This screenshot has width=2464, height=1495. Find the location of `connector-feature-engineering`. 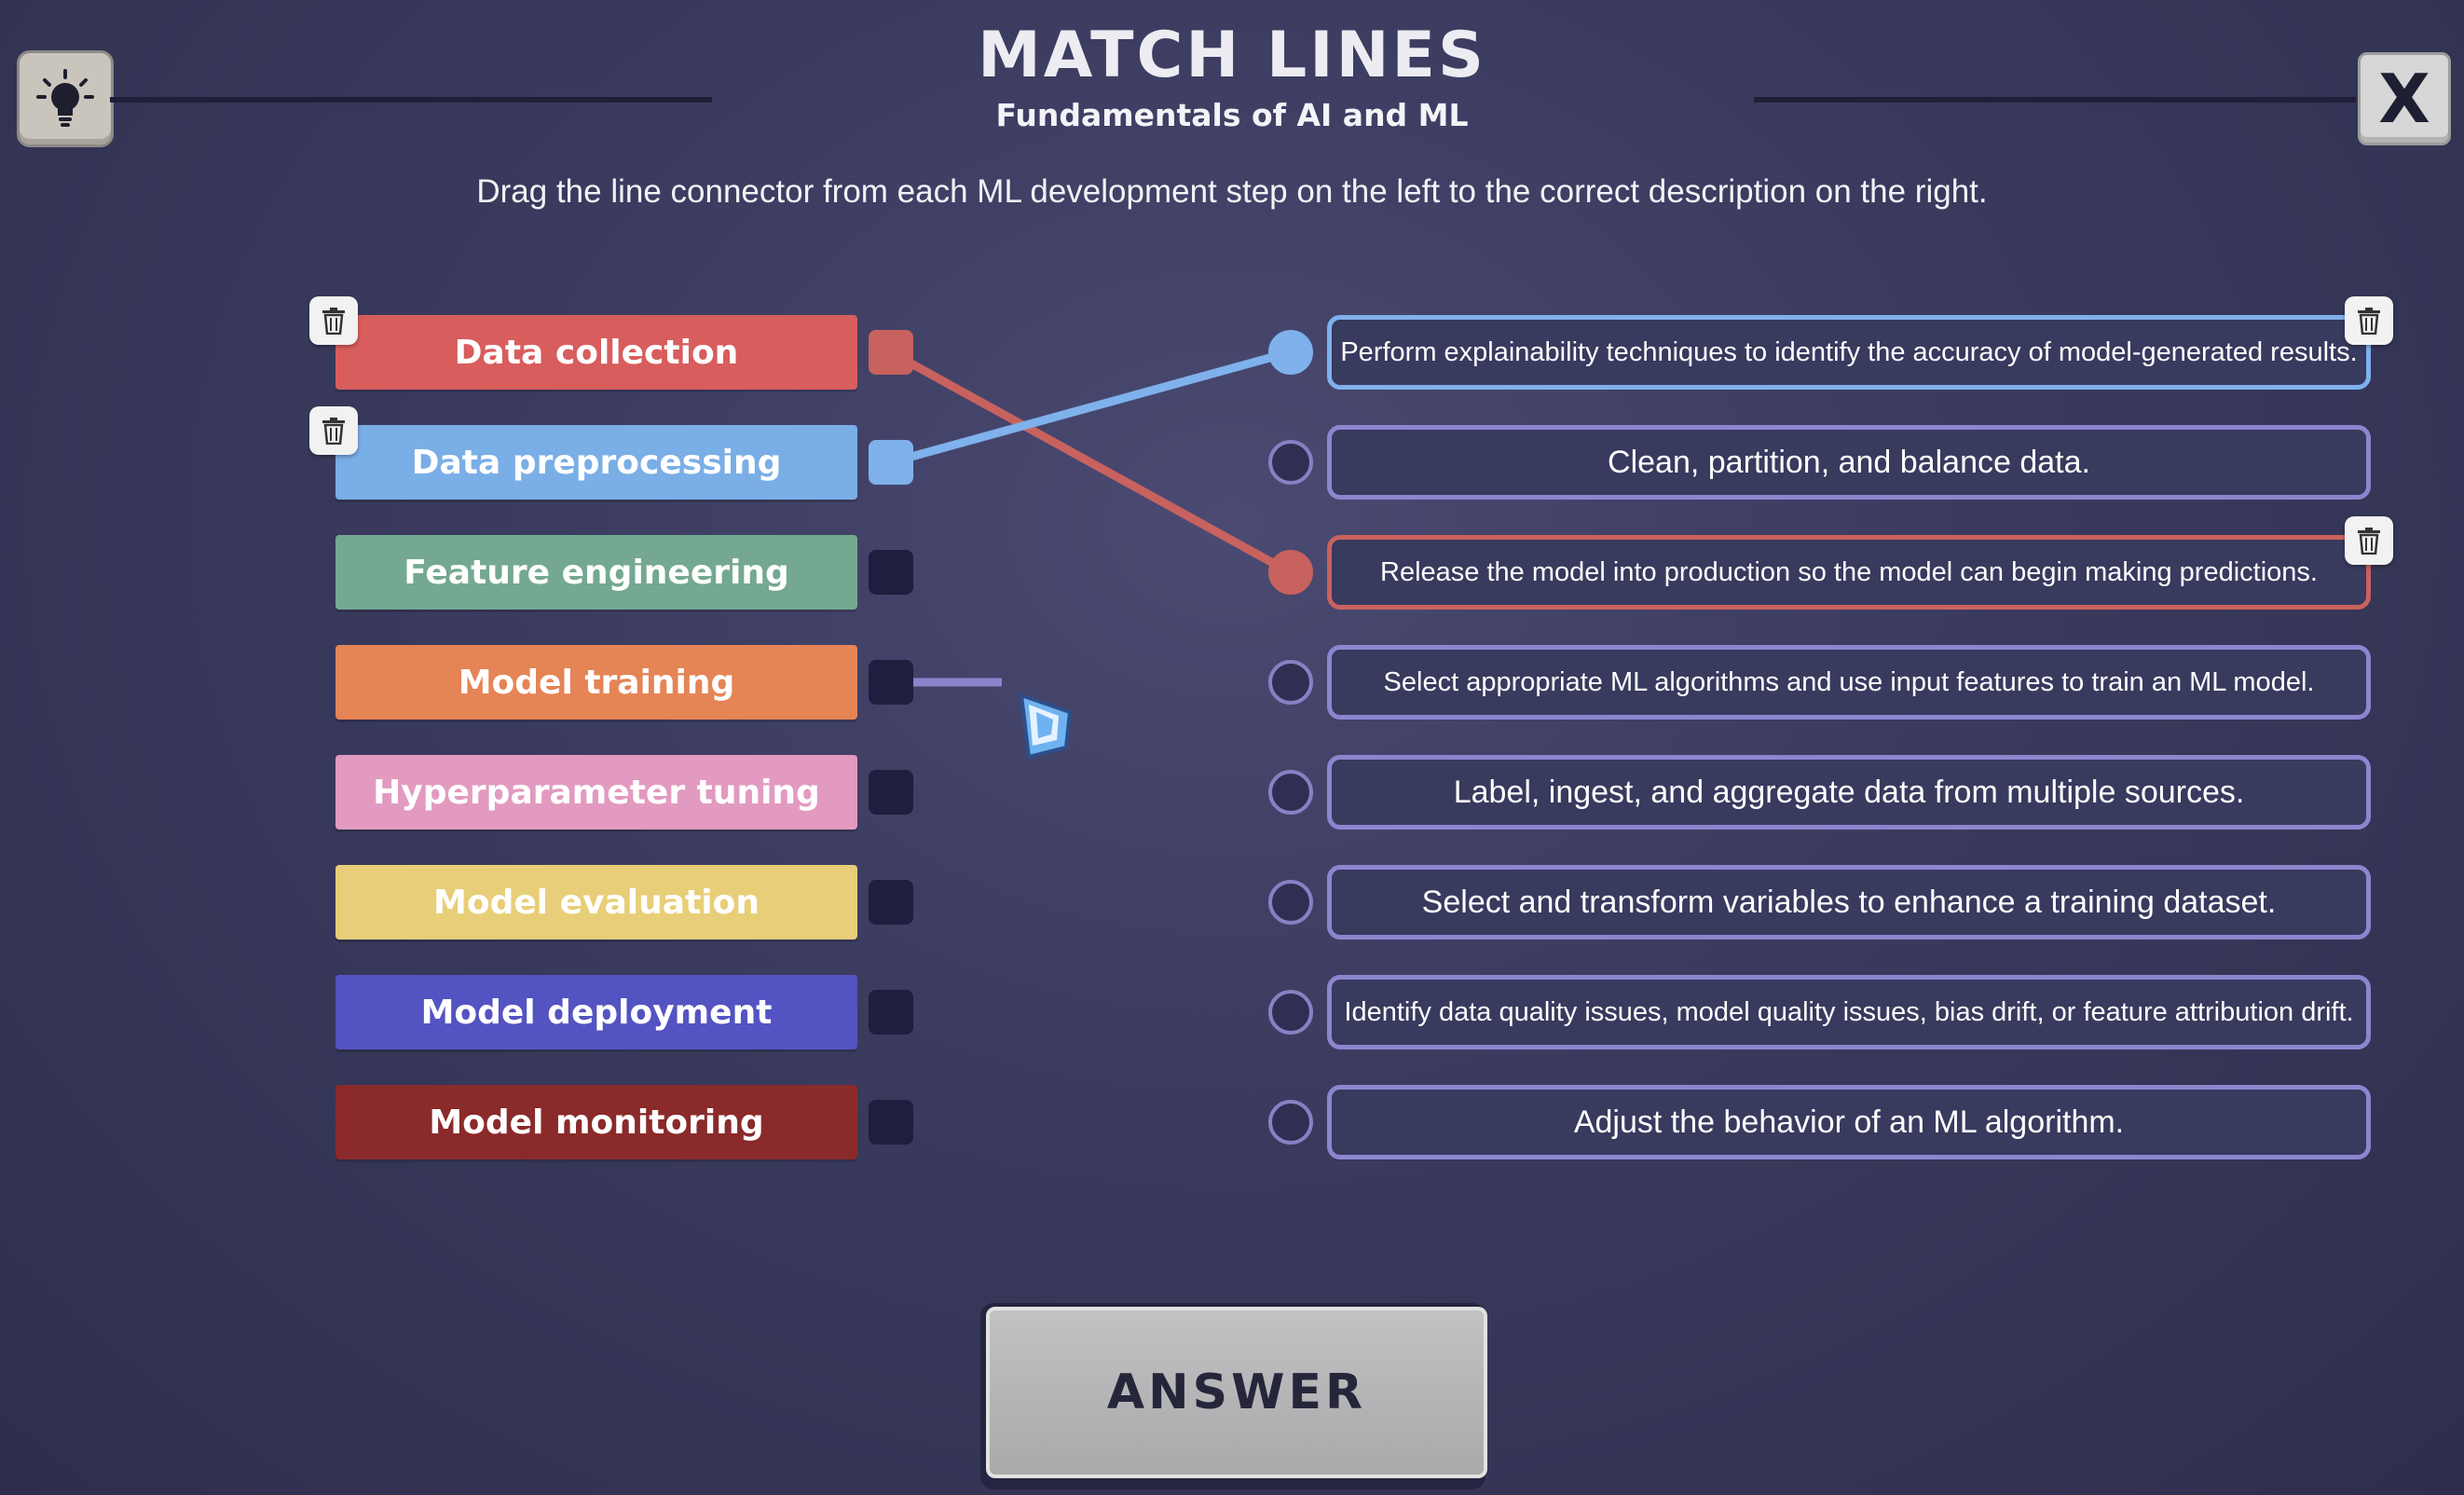

connector-feature-engineering is located at coordinates (891, 572).